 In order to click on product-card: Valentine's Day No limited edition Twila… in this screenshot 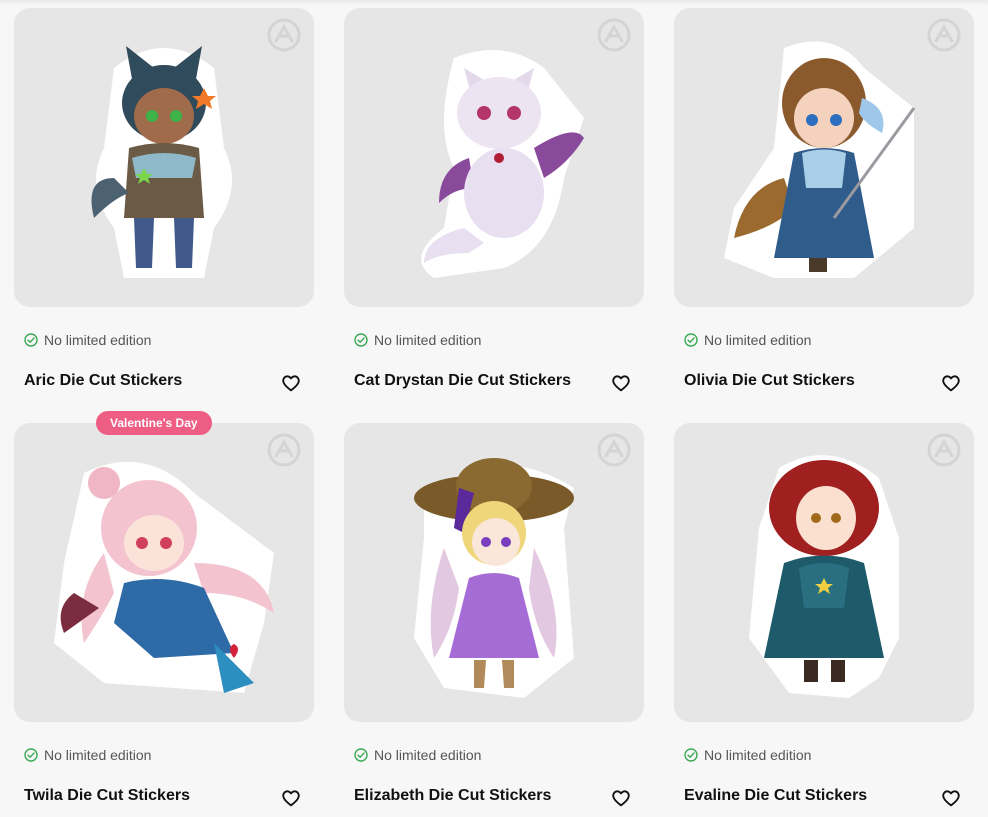, I will do `click(164, 609)`.